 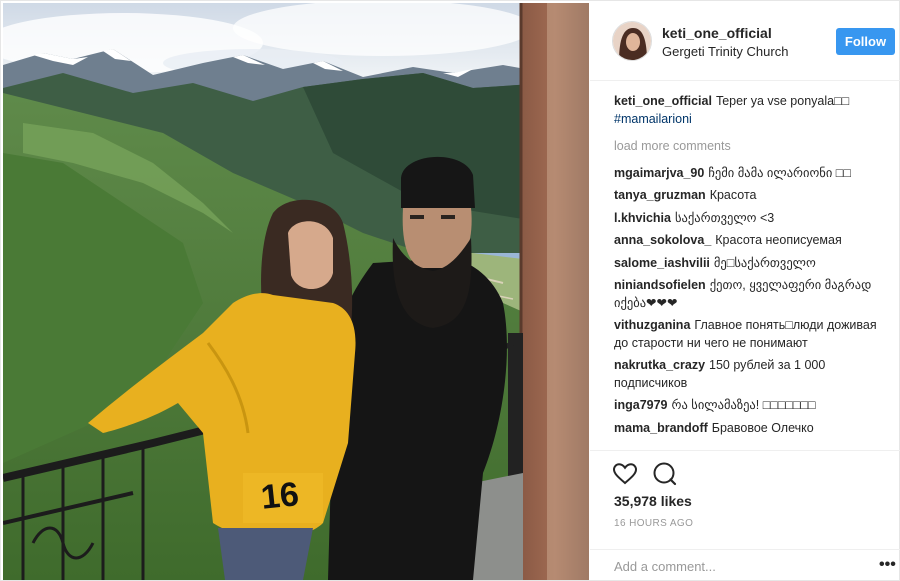 I want to click on post-actions: 35,978 likes 16 HOURS AGO, so click(x=745, y=500).